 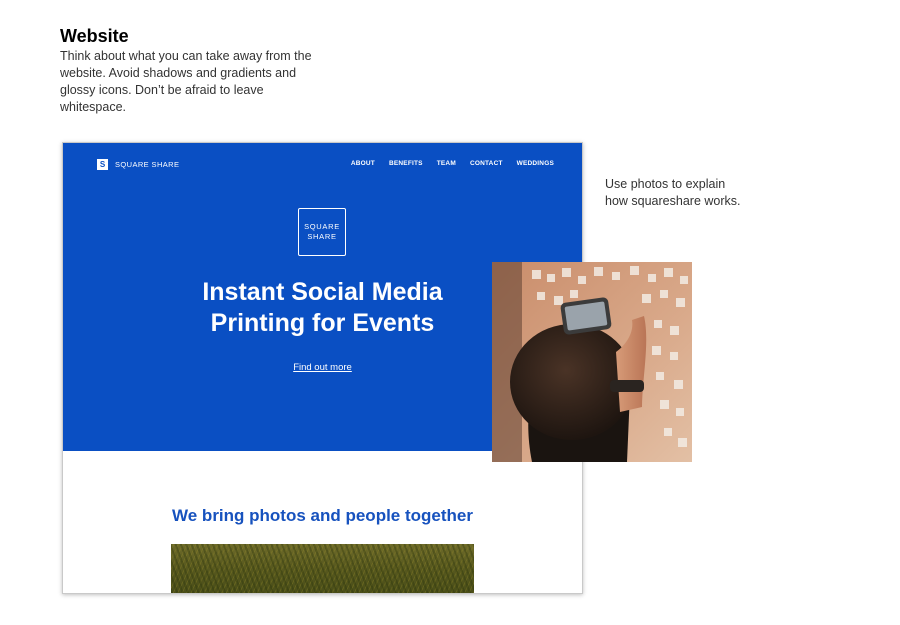 What do you see at coordinates (102, 164) in the screenshot?
I see `logo-mark-icon: S` at bounding box center [102, 164].